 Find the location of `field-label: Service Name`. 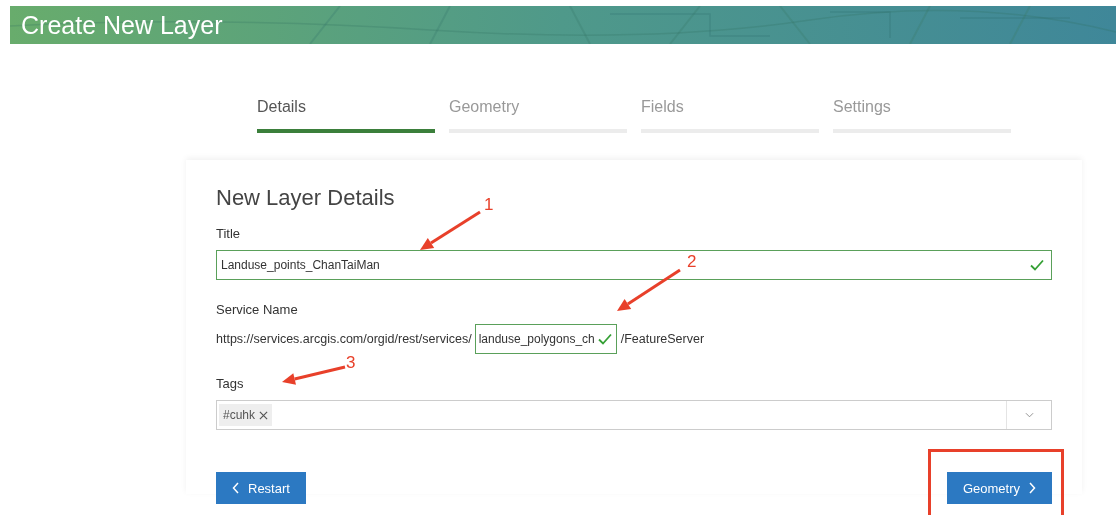

field-label: Service Name is located at coordinates (257, 310).